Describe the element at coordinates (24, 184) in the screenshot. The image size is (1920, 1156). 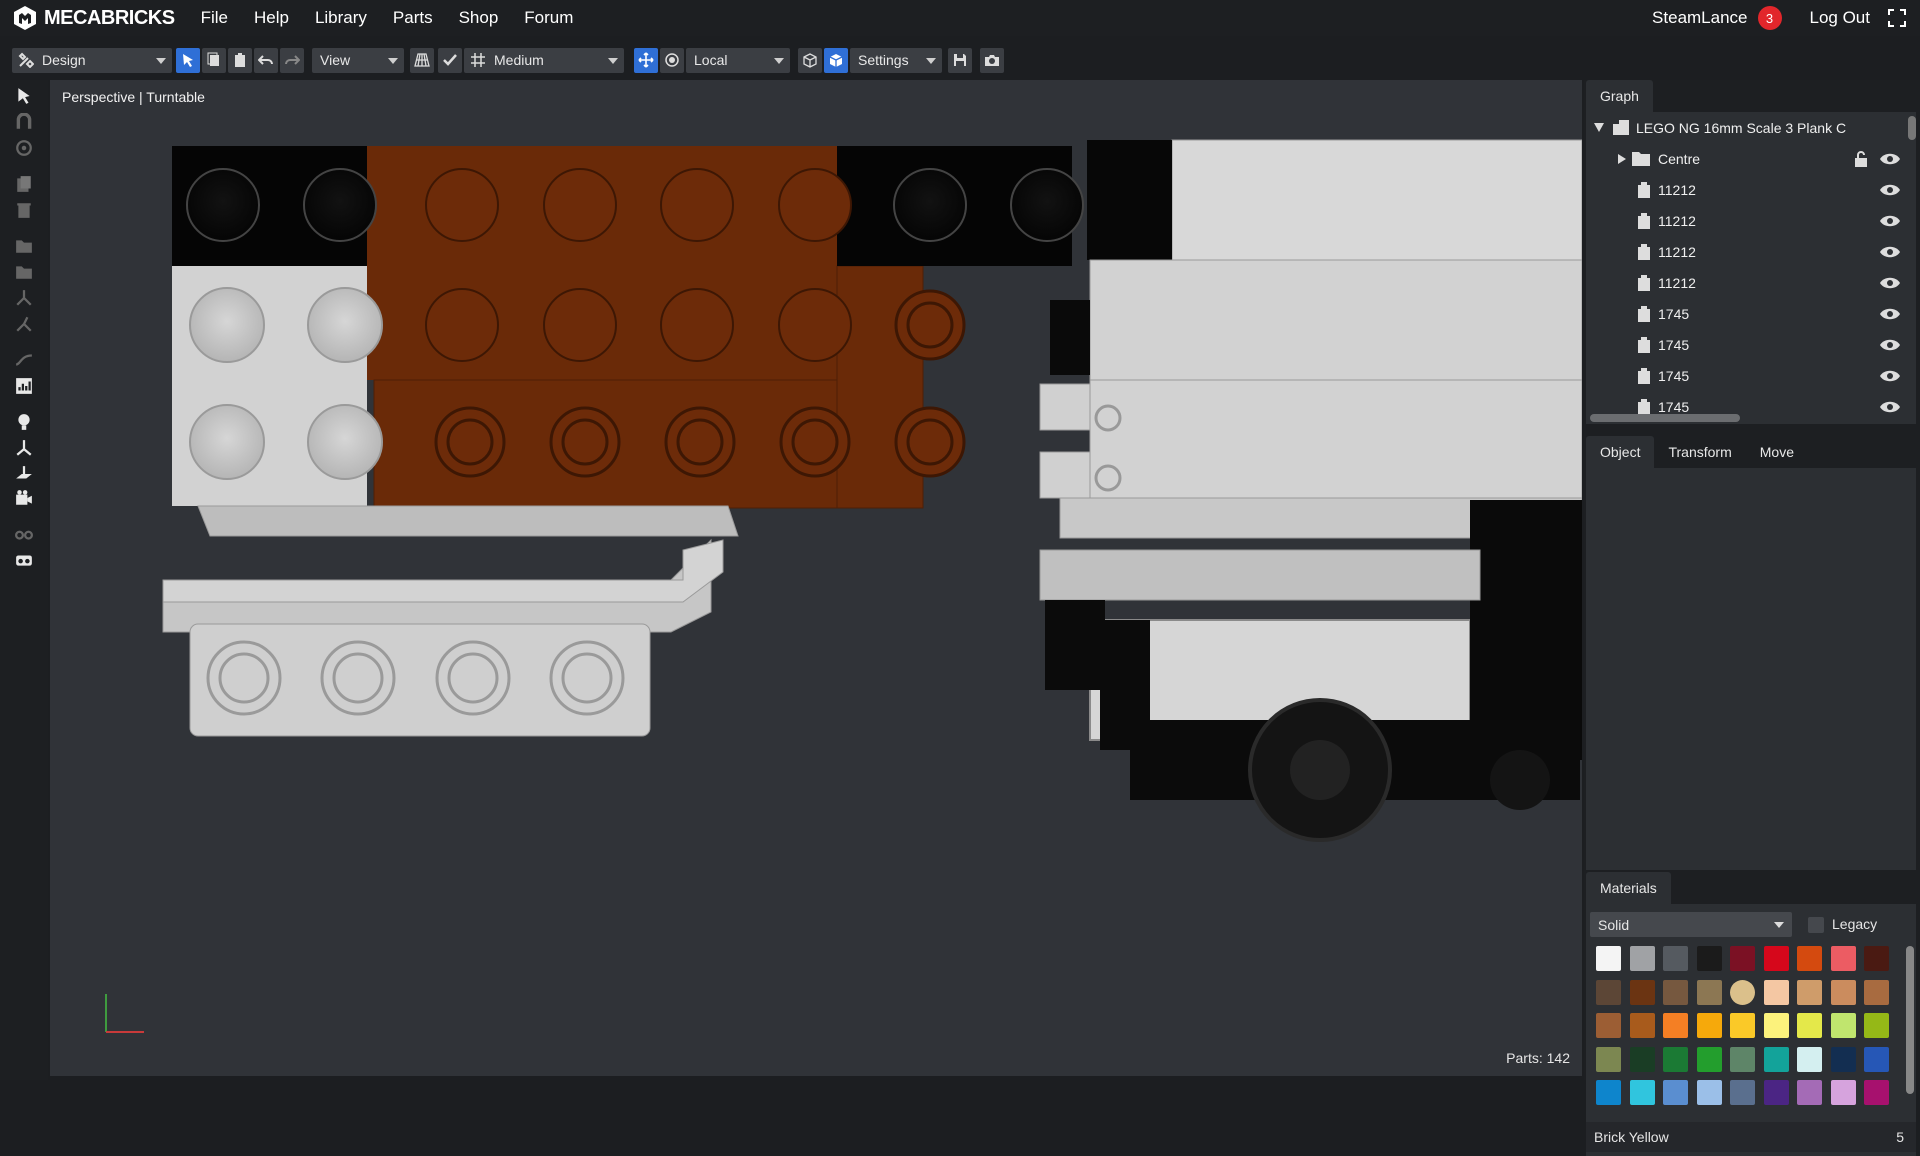
I see `clone-tool` at that location.